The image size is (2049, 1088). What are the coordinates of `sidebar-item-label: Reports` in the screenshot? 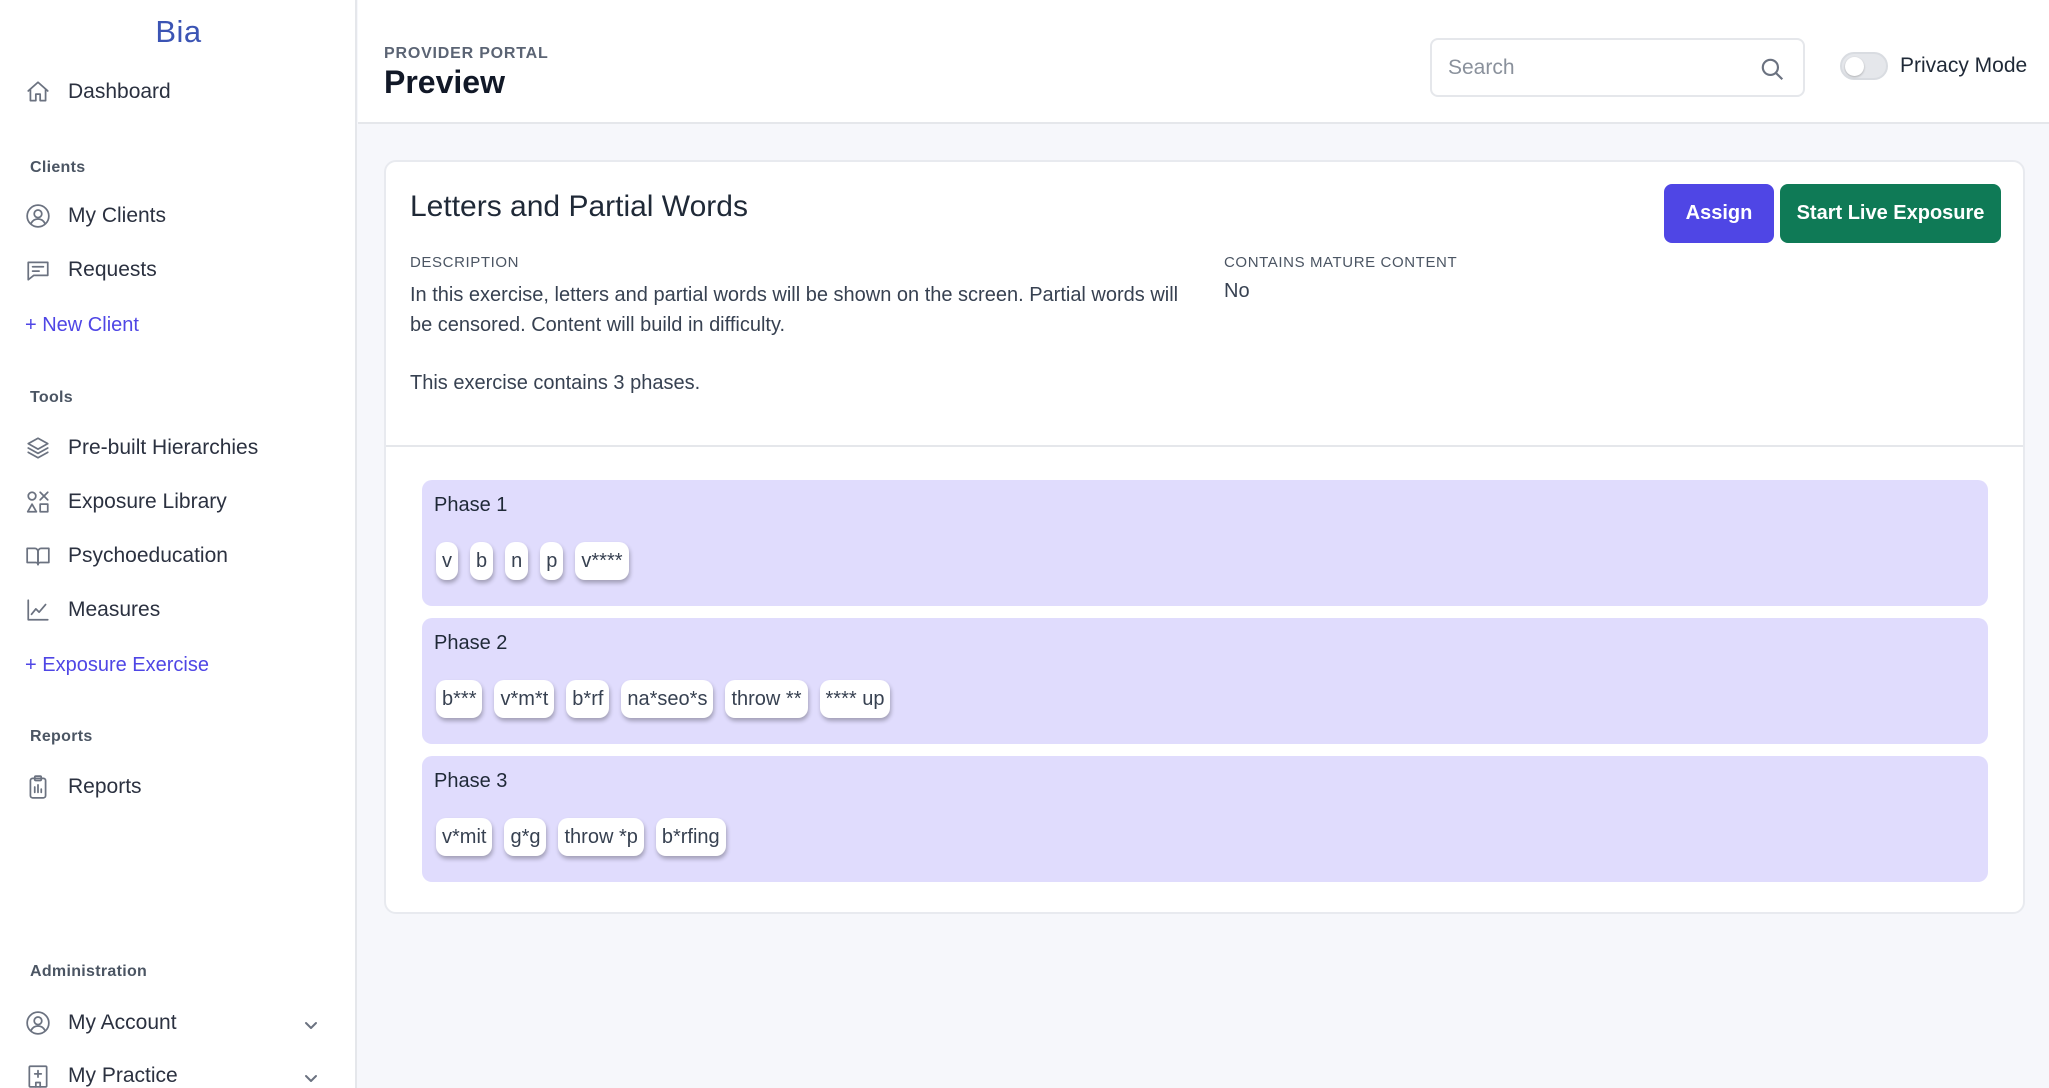 It's located at (105, 786).